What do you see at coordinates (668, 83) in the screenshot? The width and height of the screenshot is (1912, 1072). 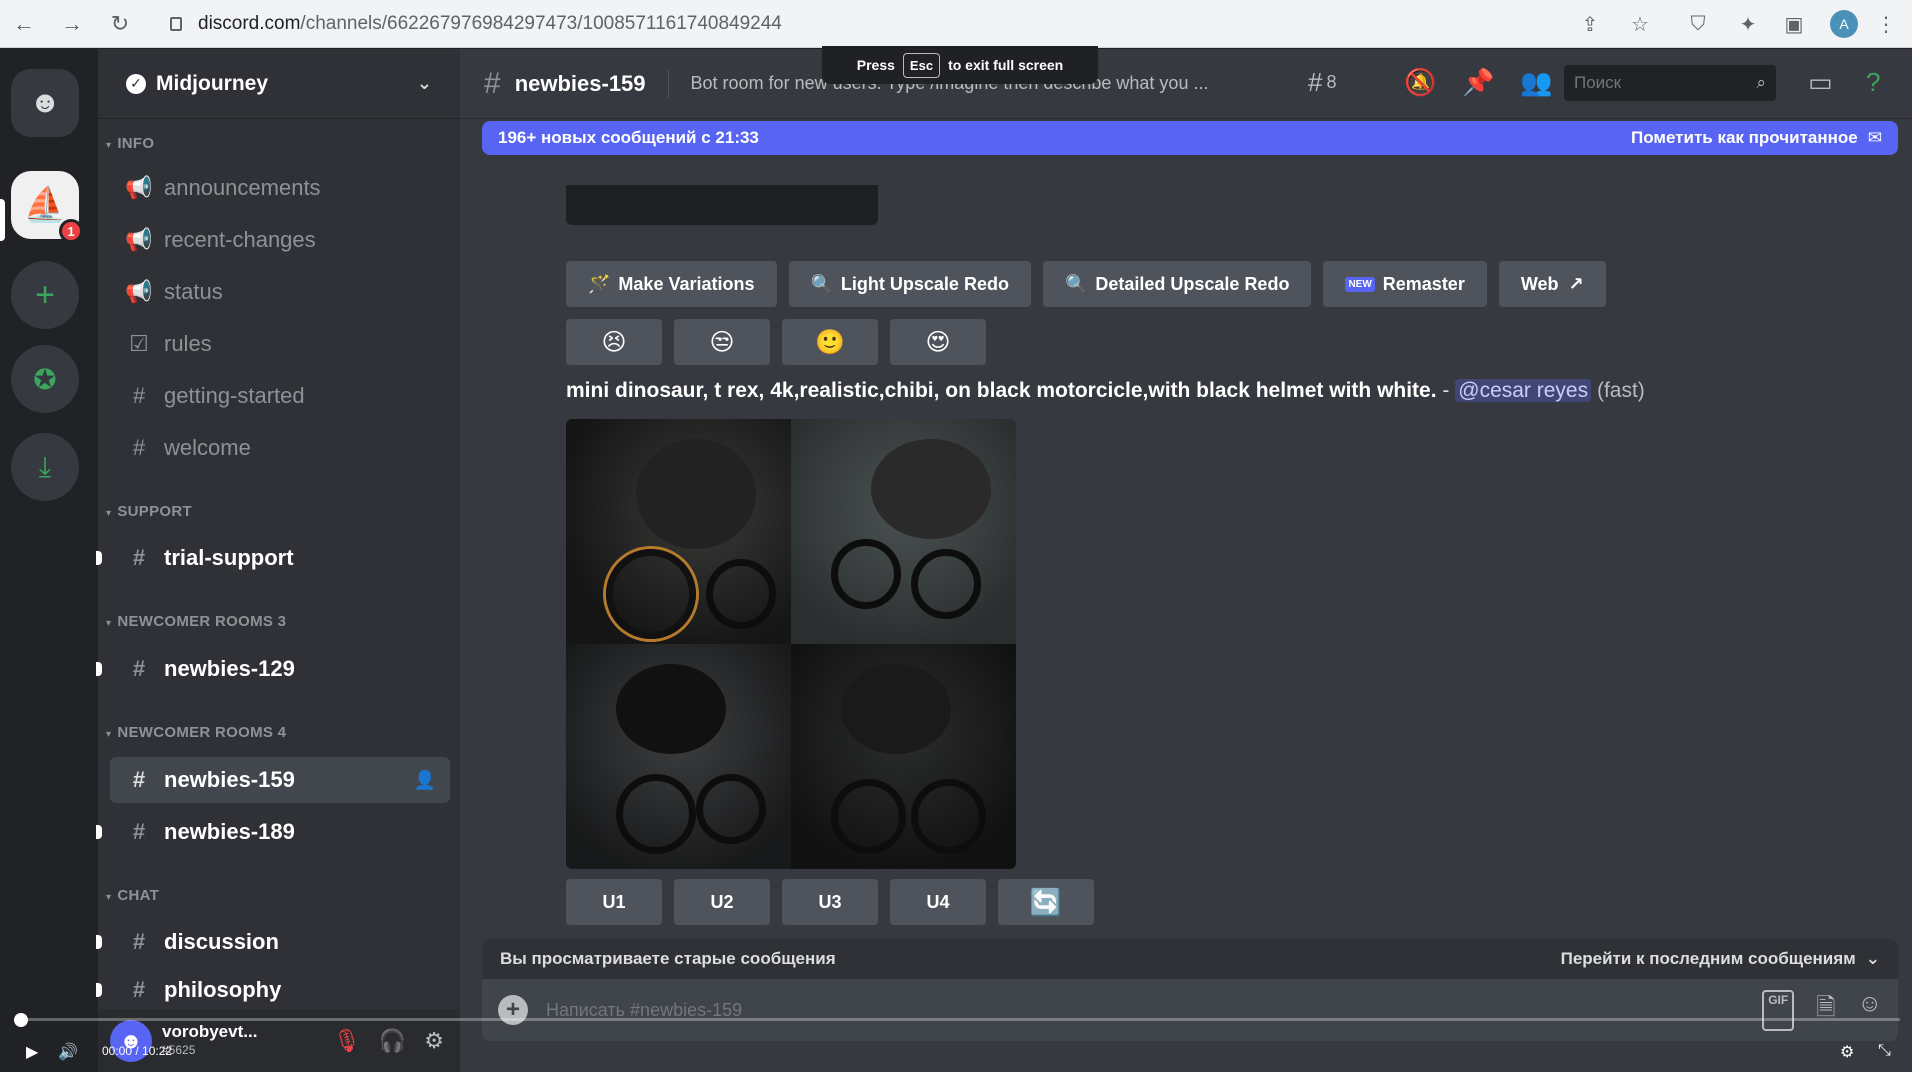 I see `header-divider` at bounding box center [668, 83].